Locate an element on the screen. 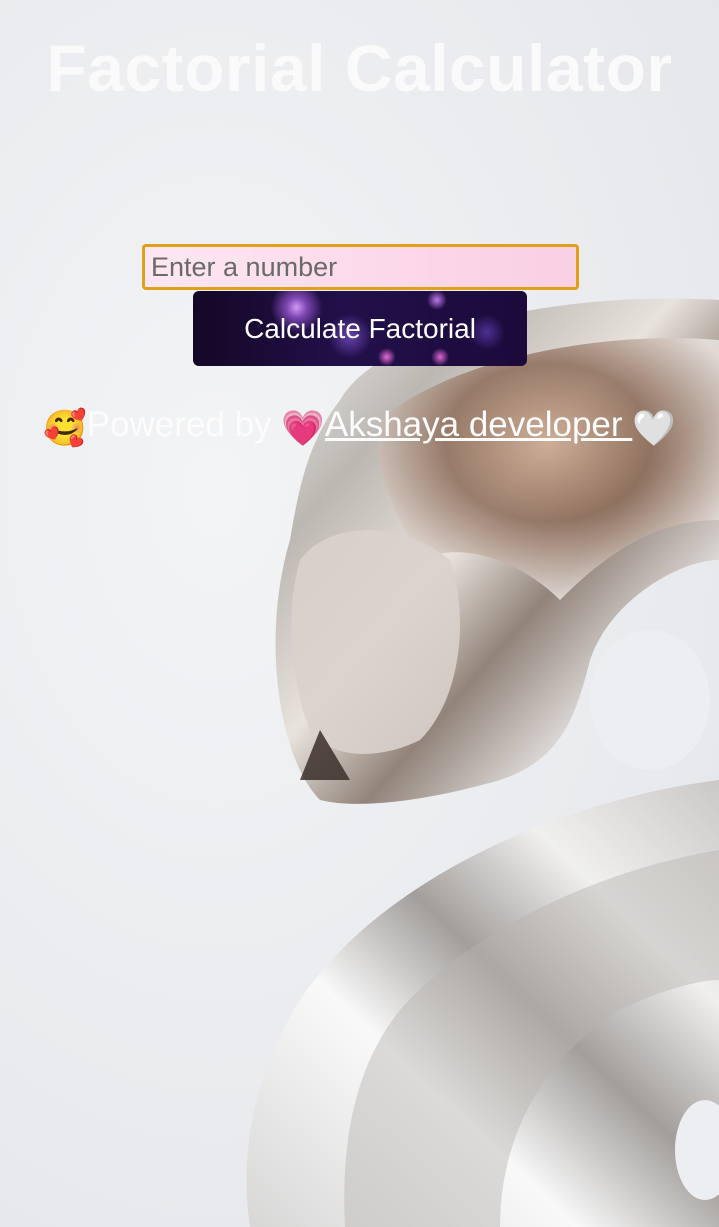  white-heart-icon: 🤍 is located at coordinates (654, 428).